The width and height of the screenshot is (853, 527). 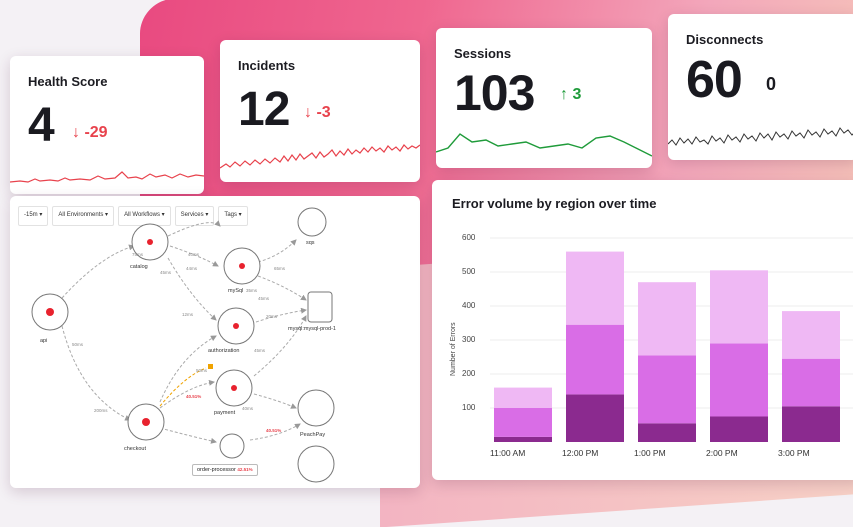 What do you see at coordinates (188, 369) in the screenshot?
I see `edge-checkout-auth` at bounding box center [188, 369].